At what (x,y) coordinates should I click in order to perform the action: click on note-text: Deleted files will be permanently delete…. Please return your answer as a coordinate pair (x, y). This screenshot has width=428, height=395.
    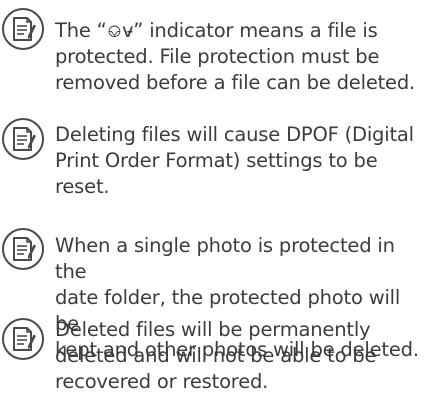
    Looking at the image, I should click on (216, 355).